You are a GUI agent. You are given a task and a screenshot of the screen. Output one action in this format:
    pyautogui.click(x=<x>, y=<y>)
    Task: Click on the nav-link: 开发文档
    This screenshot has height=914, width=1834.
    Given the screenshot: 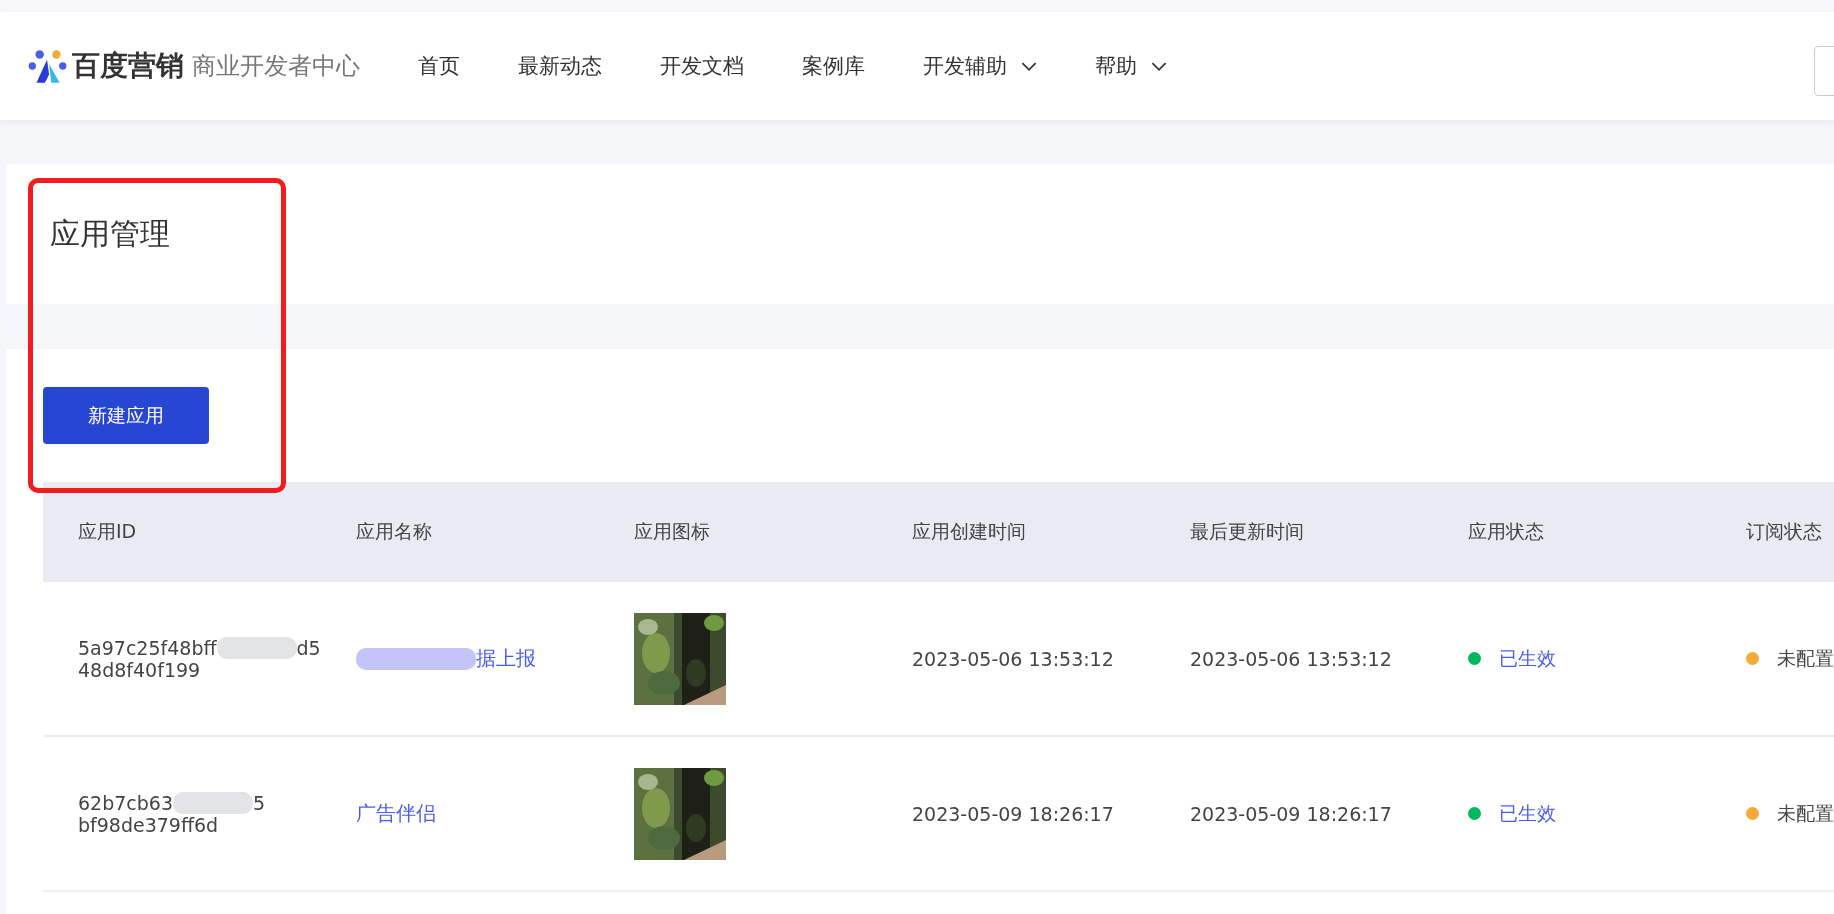 What is the action you would take?
    pyautogui.click(x=702, y=66)
    